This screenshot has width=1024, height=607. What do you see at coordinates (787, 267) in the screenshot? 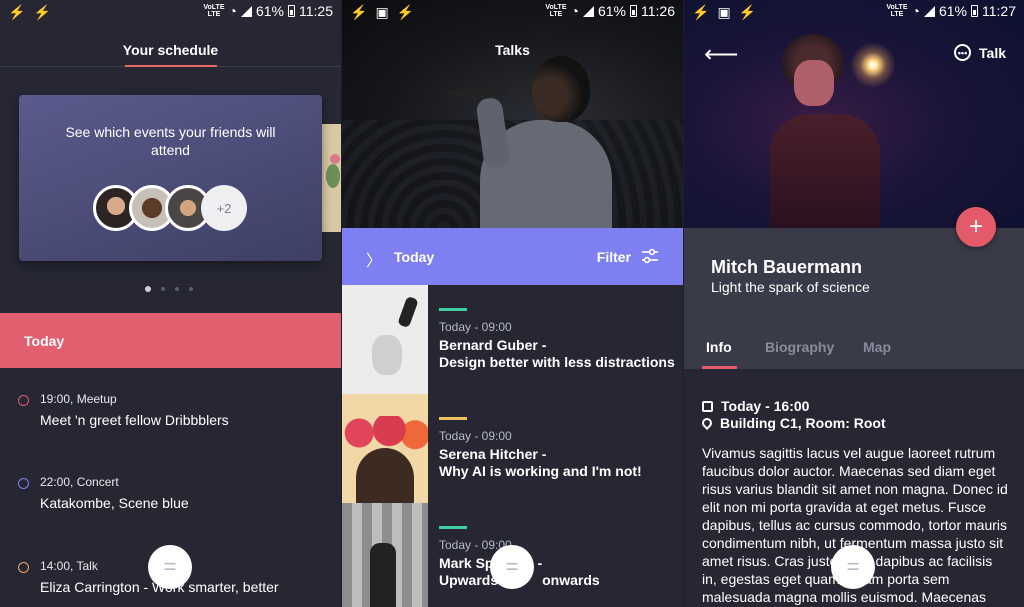
I see `speaker-name: Mitch Bauermann` at bounding box center [787, 267].